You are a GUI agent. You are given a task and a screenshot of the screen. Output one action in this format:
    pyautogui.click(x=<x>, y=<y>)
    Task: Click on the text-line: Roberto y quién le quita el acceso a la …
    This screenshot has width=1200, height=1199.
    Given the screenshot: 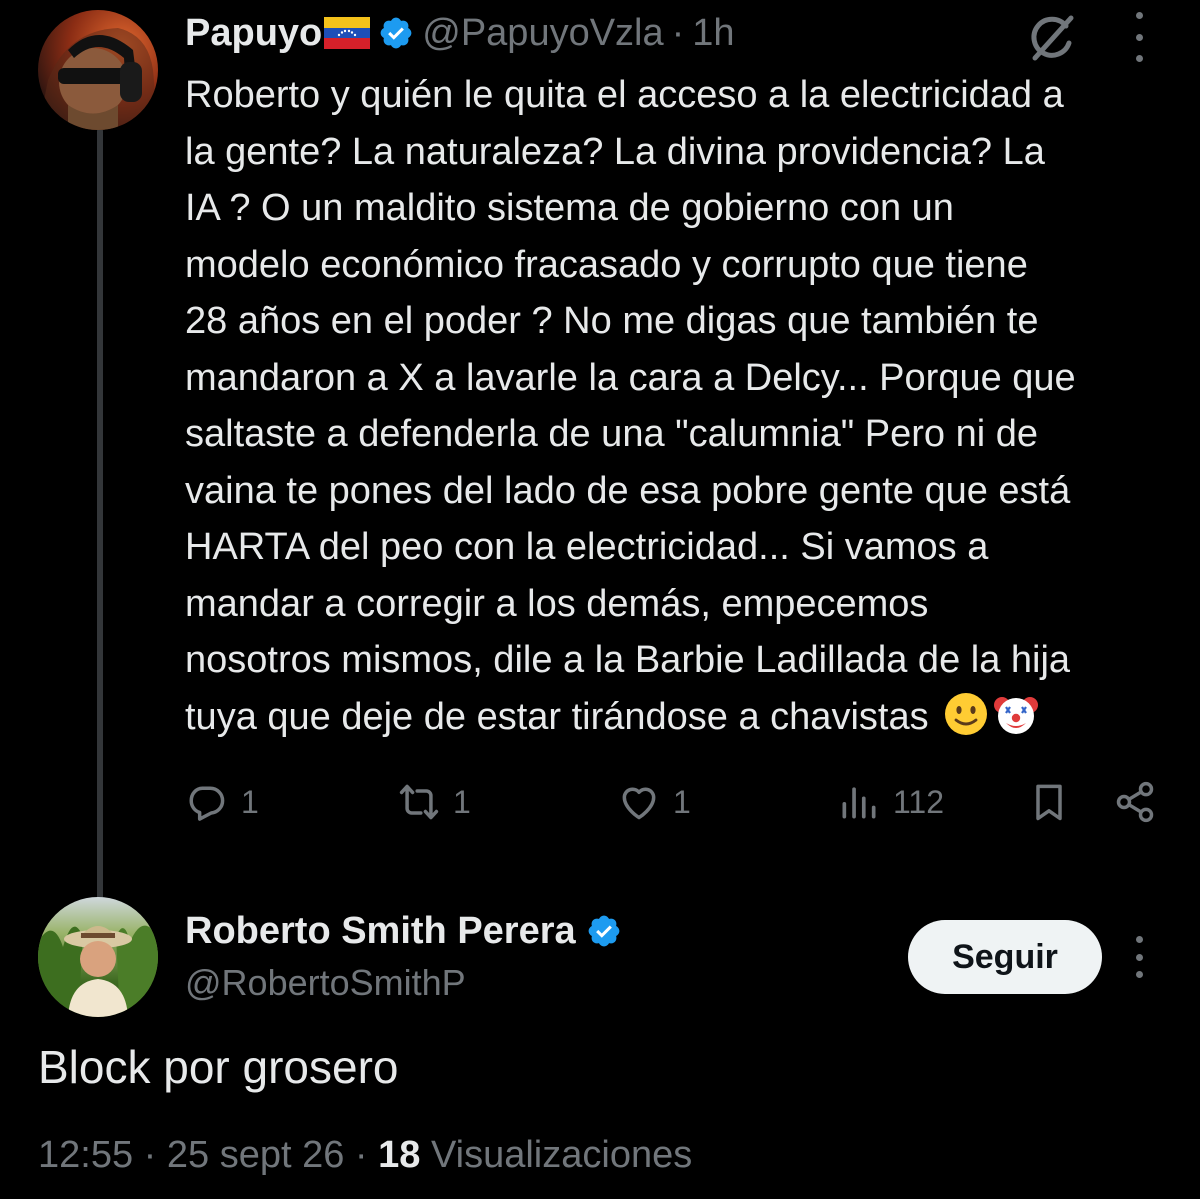 What is the action you would take?
    pyautogui.click(x=624, y=95)
    